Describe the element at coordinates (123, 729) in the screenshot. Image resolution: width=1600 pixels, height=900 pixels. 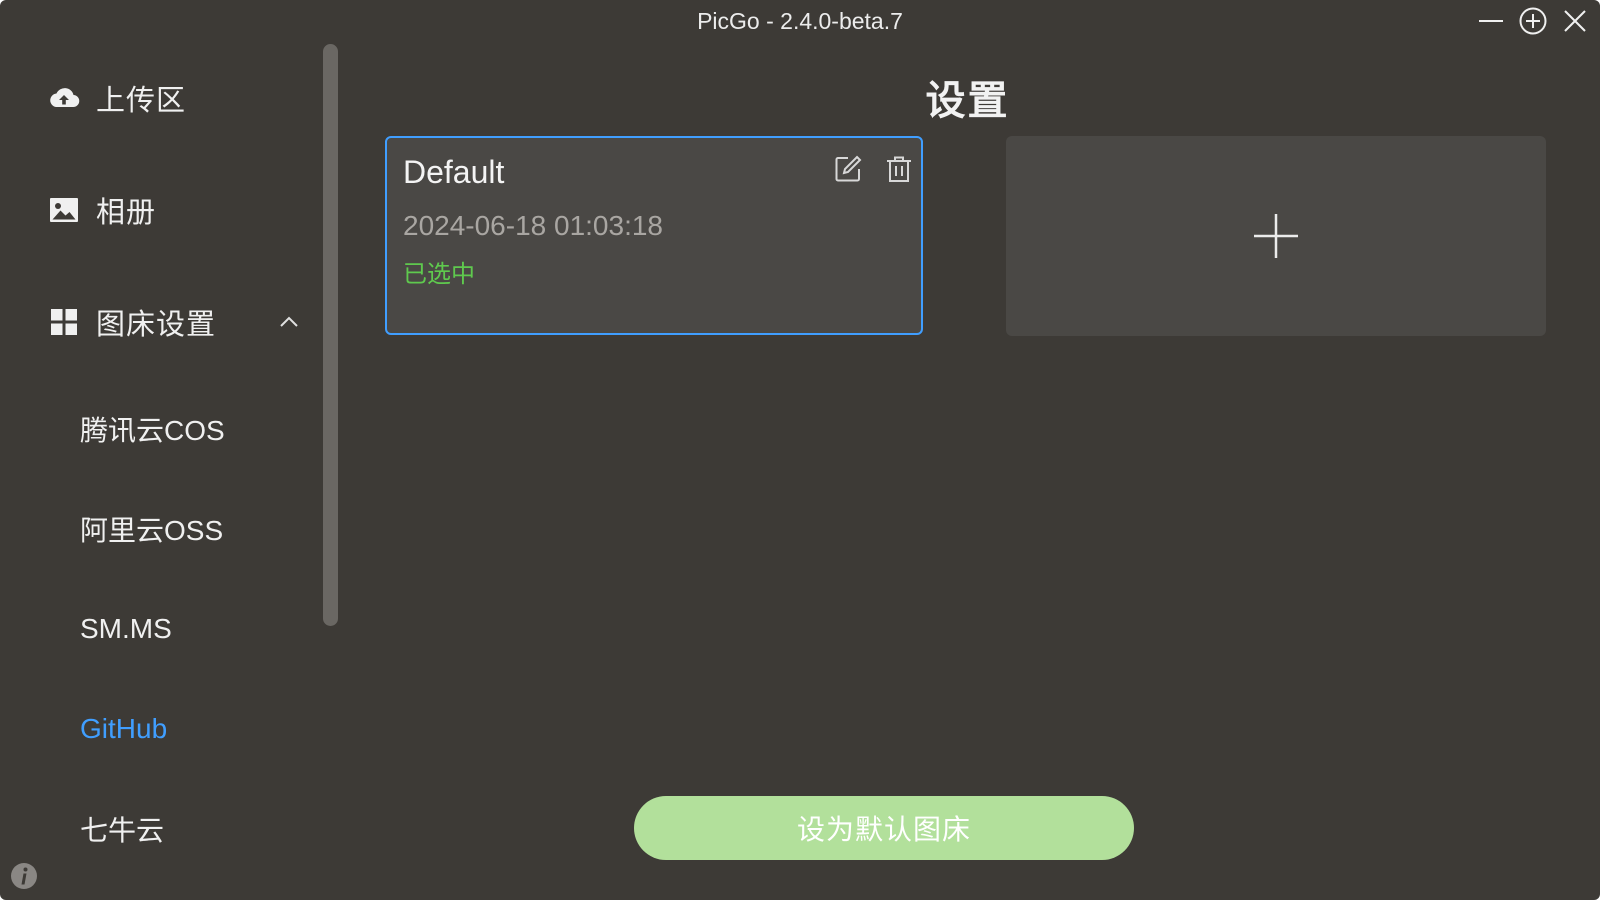
I see `sidebar-subitem-github: GitHub` at that location.